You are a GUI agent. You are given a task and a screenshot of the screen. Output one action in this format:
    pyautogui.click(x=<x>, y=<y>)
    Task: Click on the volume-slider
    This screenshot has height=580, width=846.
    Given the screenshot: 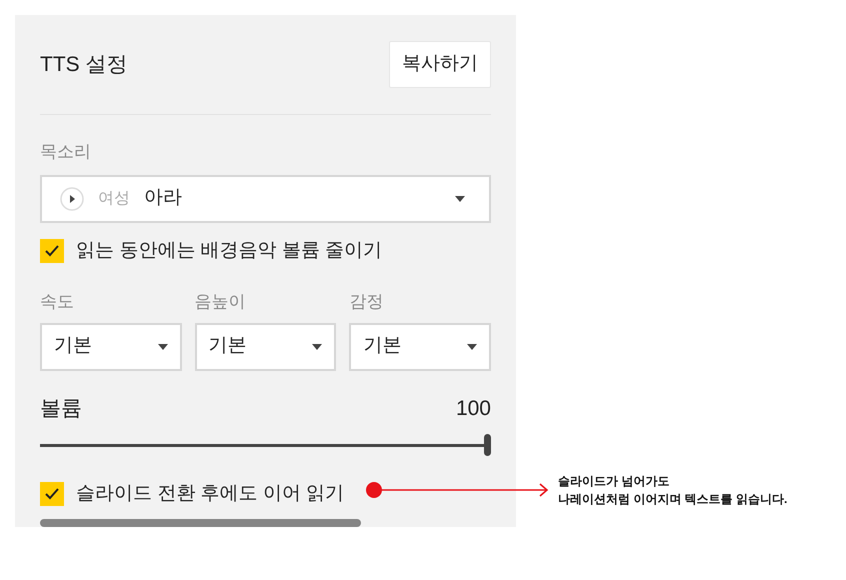 What is the action you would take?
    pyautogui.click(x=265, y=445)
    